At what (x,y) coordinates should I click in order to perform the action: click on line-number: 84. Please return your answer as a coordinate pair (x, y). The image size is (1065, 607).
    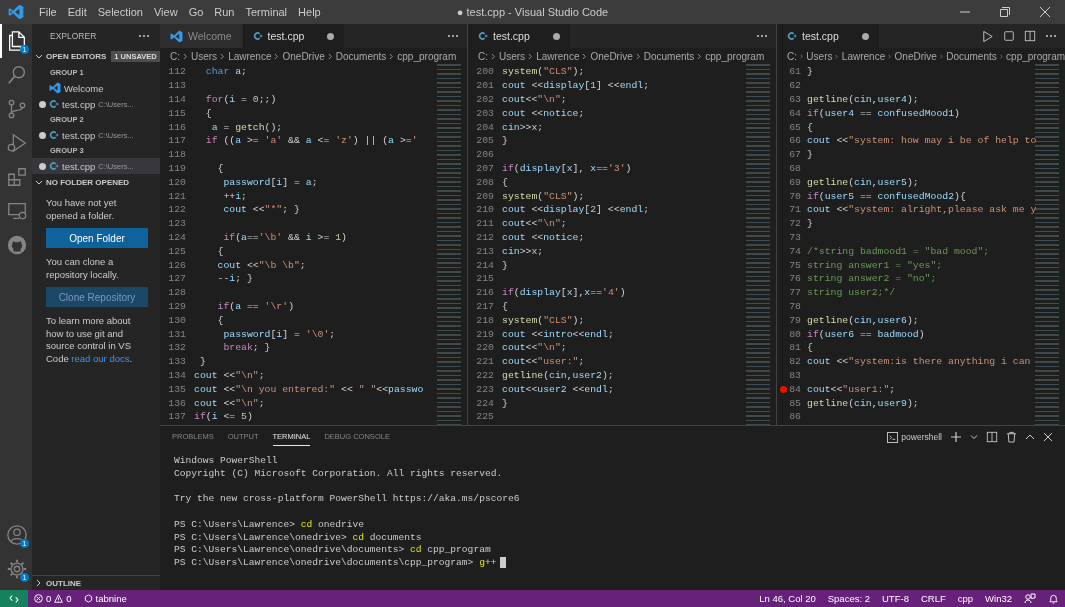
    Looking at the image, I should click on (795, 389).